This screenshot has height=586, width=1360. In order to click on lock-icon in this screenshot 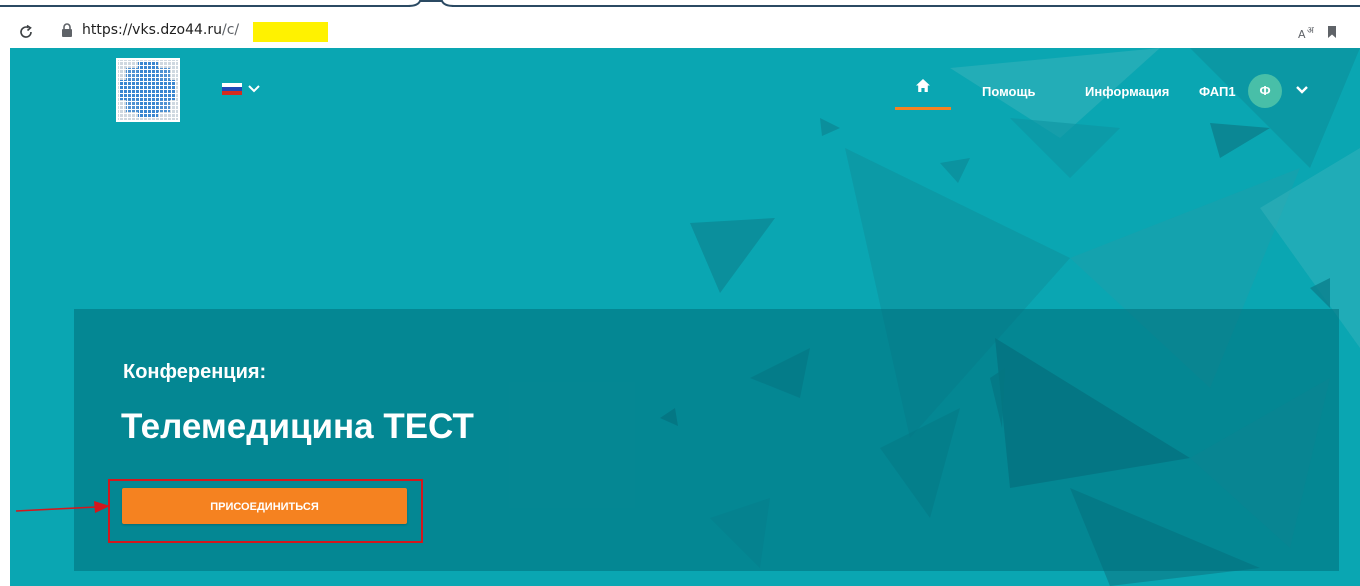, I will do `click(67, 30)`.